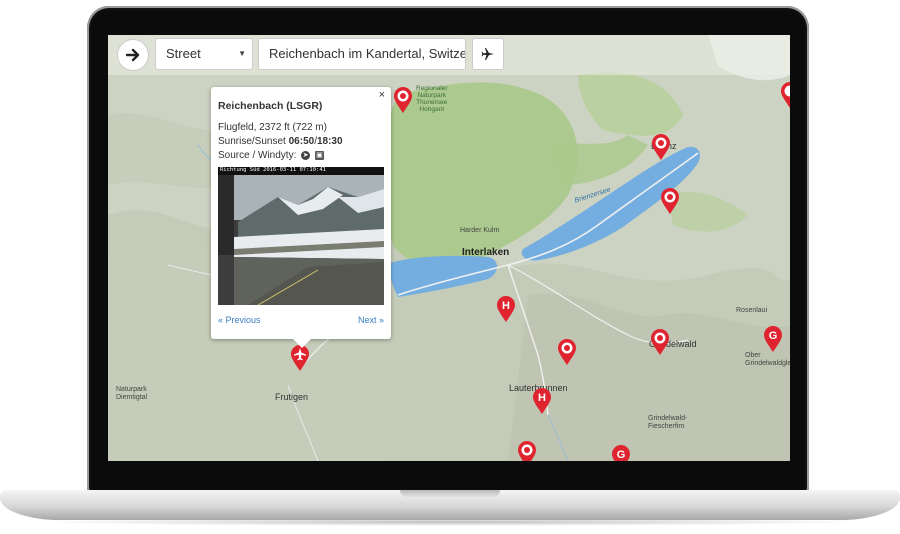 Image resolution: width=900 pixels, height=534 pixels. I want to click on popup-source: Source / Windyty: ➤ ▣, so click(271, 155).